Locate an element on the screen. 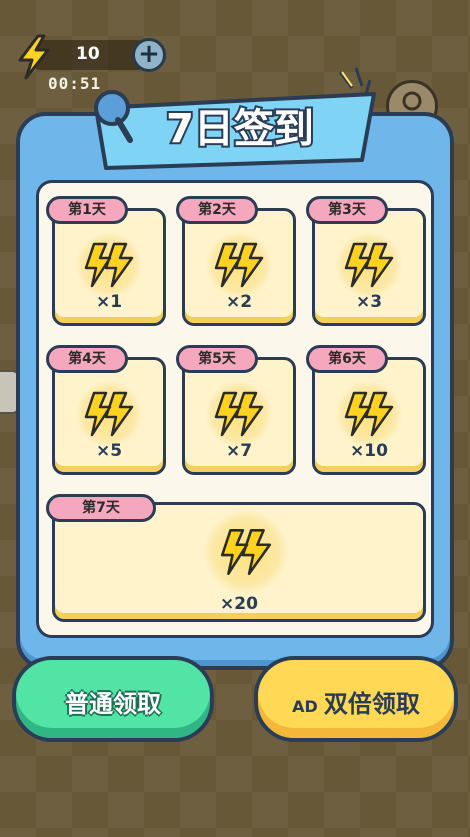 The image size is (470, 837). day-label: 第7天 is located at coordinates (101, 508).